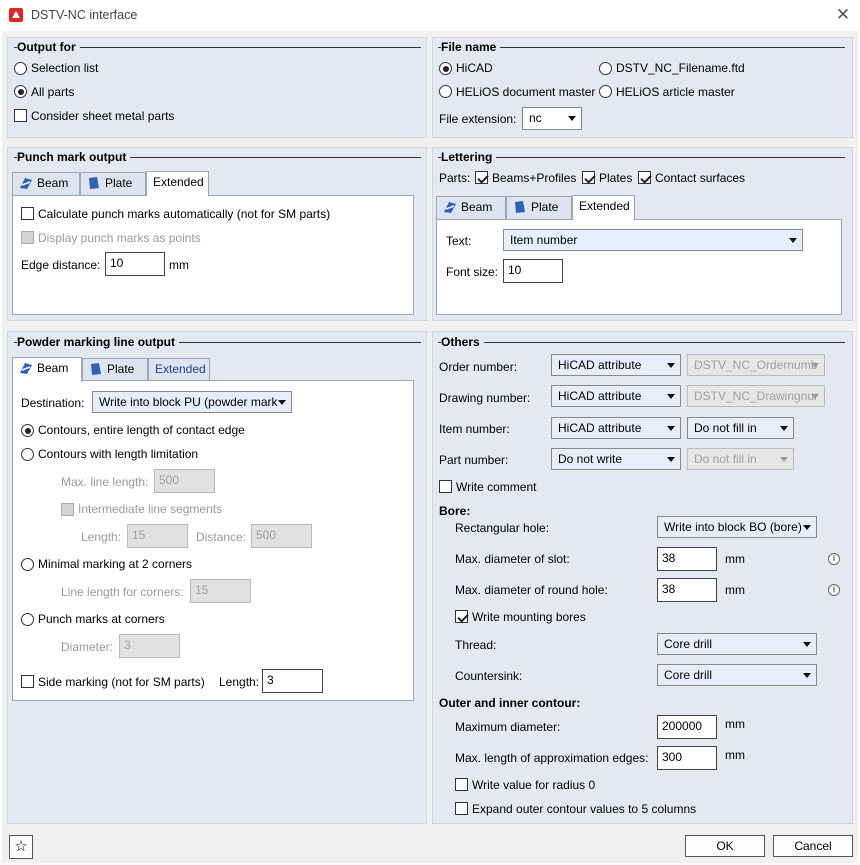  I want to click on destination-select: Write into block PU (powder mark, so click(192, 402).